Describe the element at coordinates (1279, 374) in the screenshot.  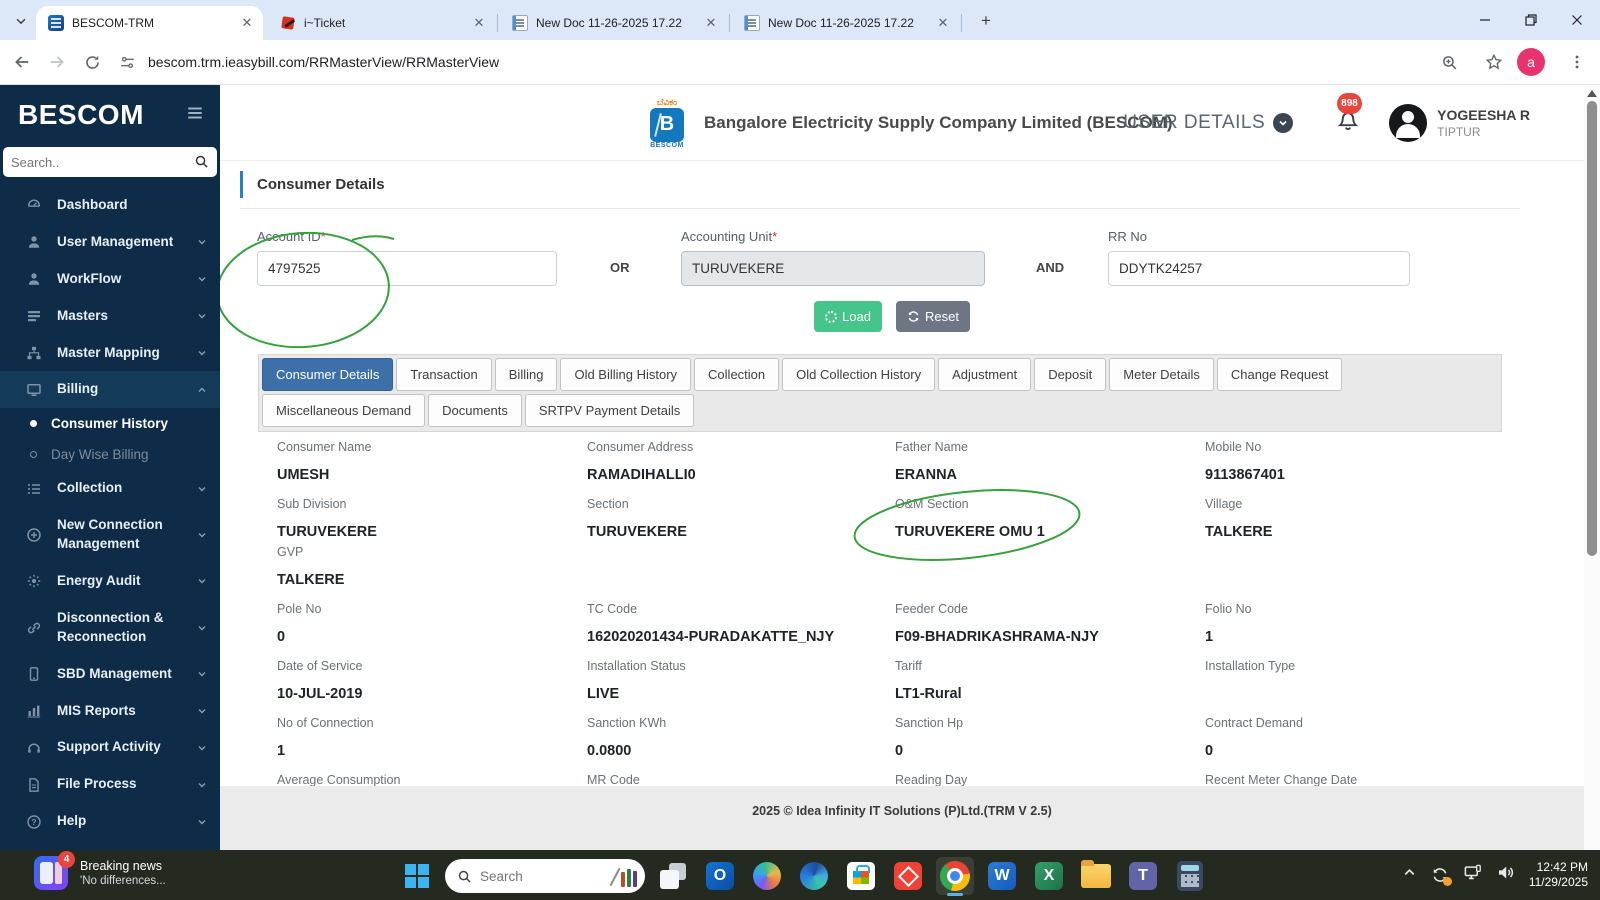
I see `tab-change-request: Change Request` at that location.